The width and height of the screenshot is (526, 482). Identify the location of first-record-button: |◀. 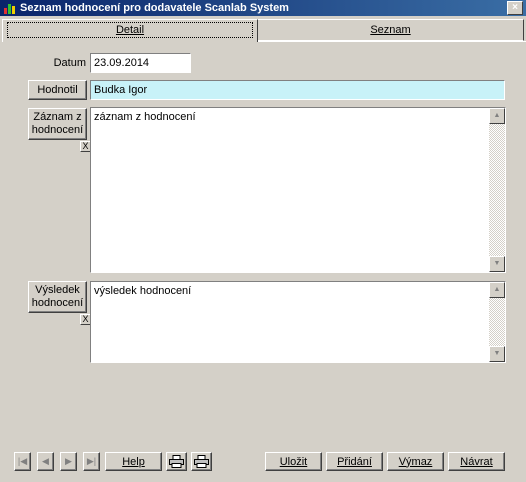
(22, 461).